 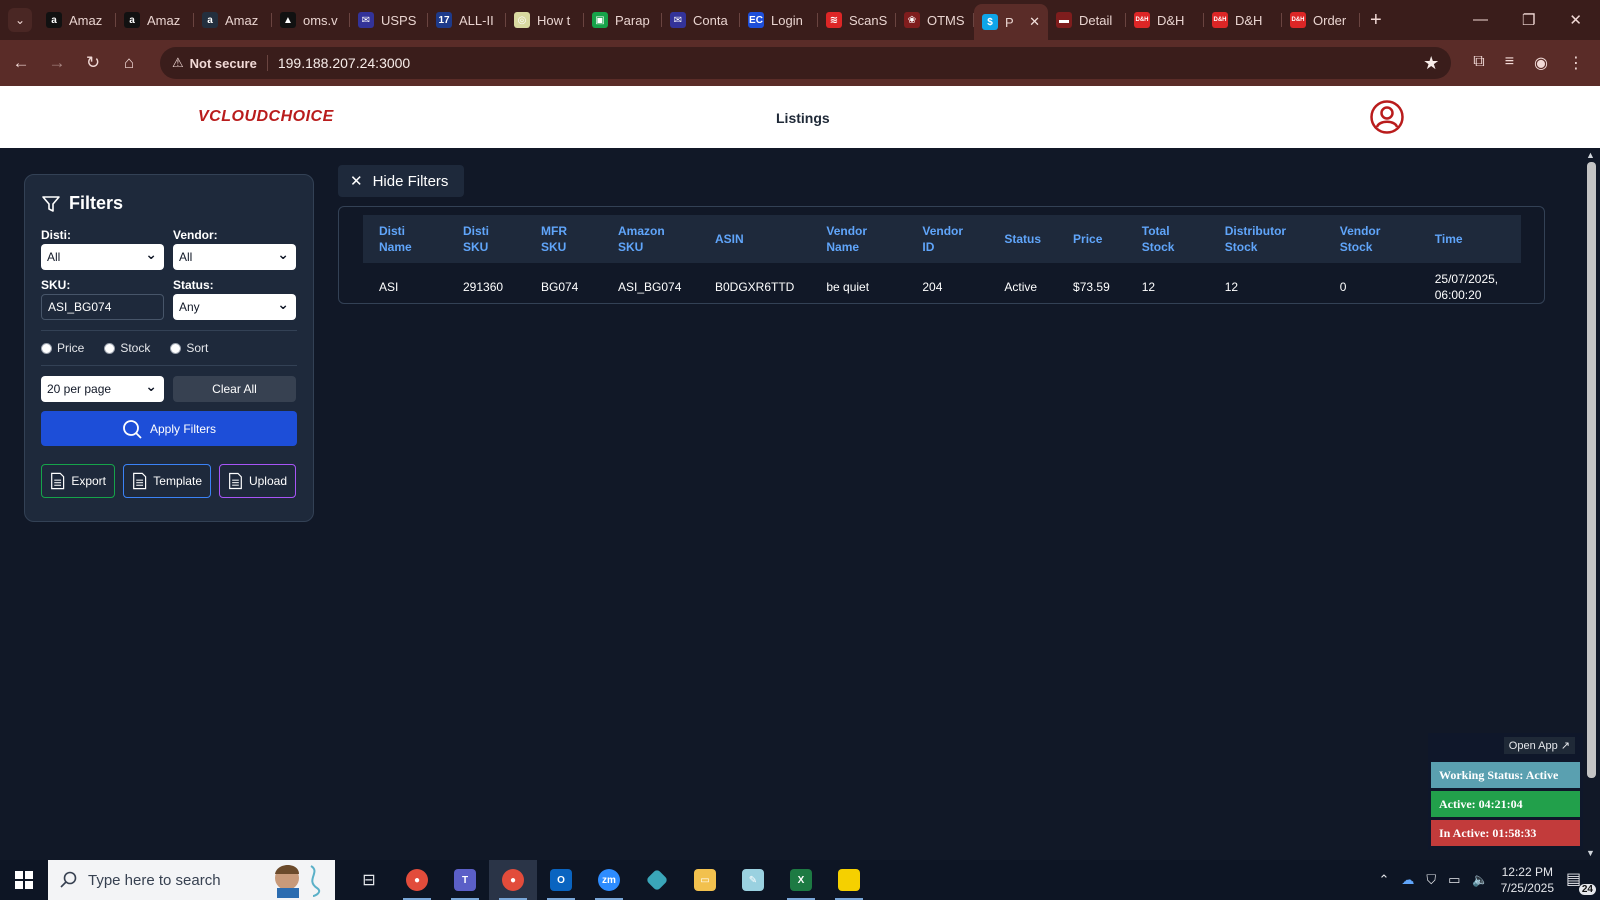 What do you see at coordinates (1321, 20) in the screenshot?
I see `browser-tab: D&H Order` at bounding box center [1321, 20].